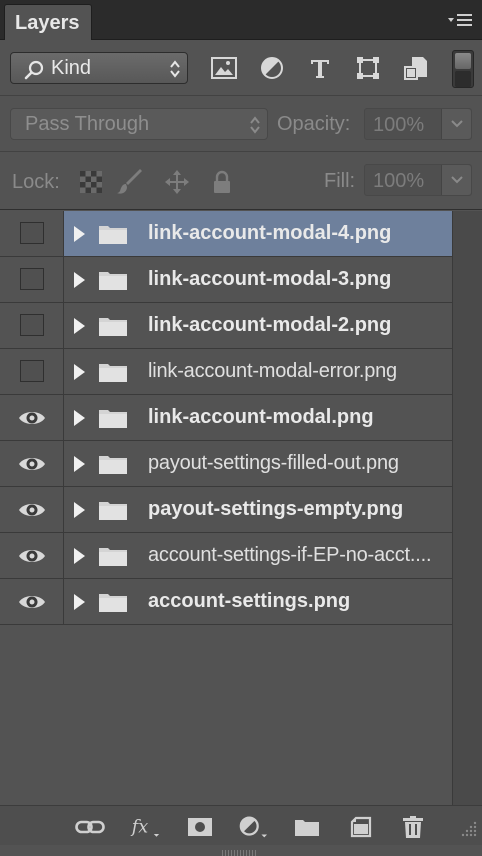  Describe the element at coordinates (139, 827) in the screenshot. I see `svg-text: fx` at that location.